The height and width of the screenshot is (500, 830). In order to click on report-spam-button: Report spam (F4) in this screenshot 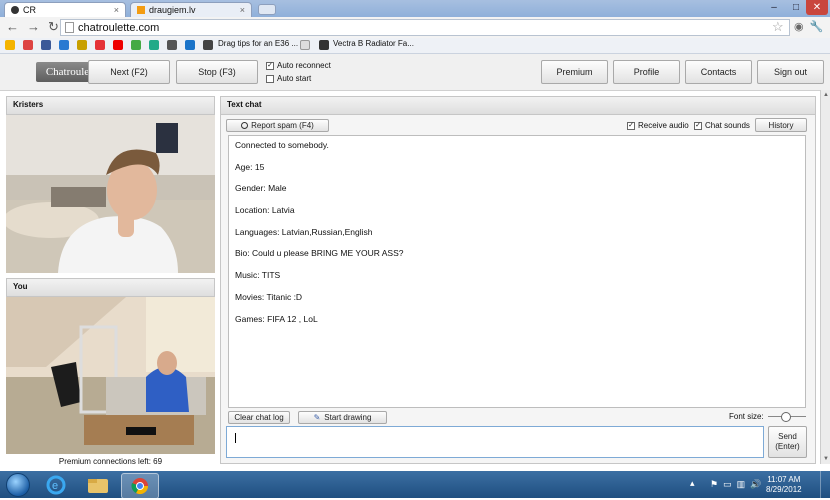, I will do `click(277, 125)`.